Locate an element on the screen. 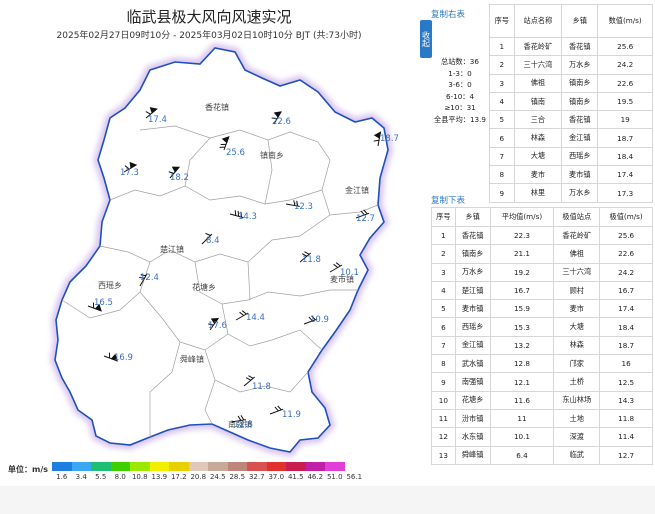 This screenshot has height=514, width=655. summary-line: 3-6：0 is located at coordinates (460, 84).